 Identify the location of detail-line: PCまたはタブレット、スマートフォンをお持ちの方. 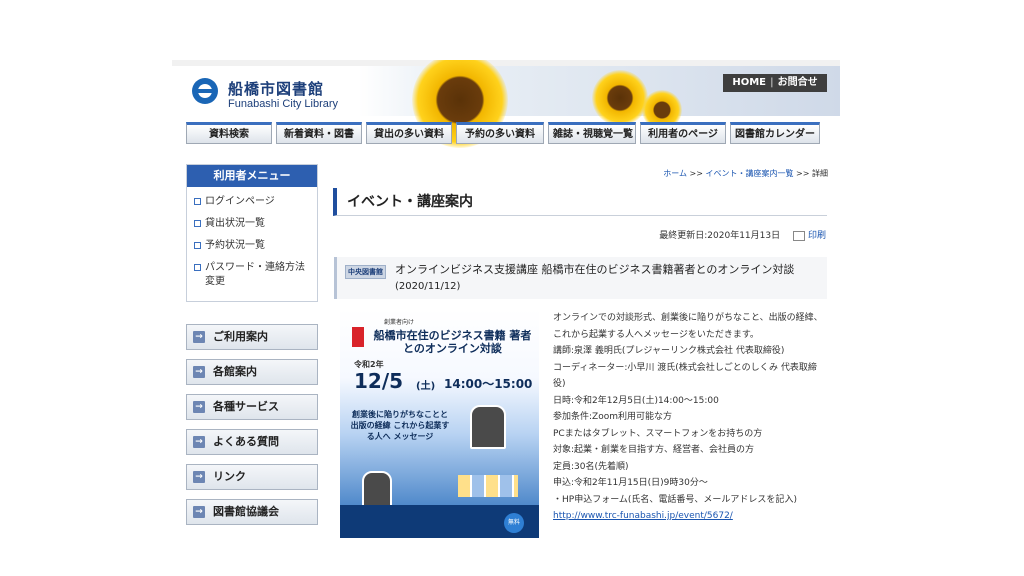
(658, 433).